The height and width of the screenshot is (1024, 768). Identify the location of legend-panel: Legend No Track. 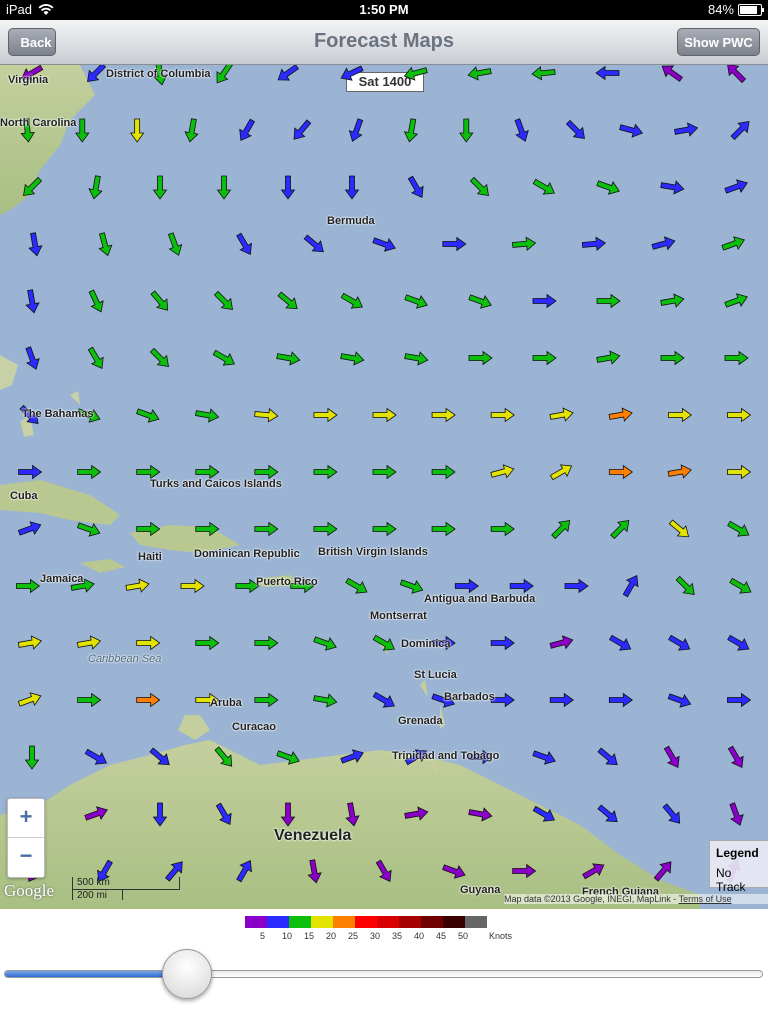
(738, 867).